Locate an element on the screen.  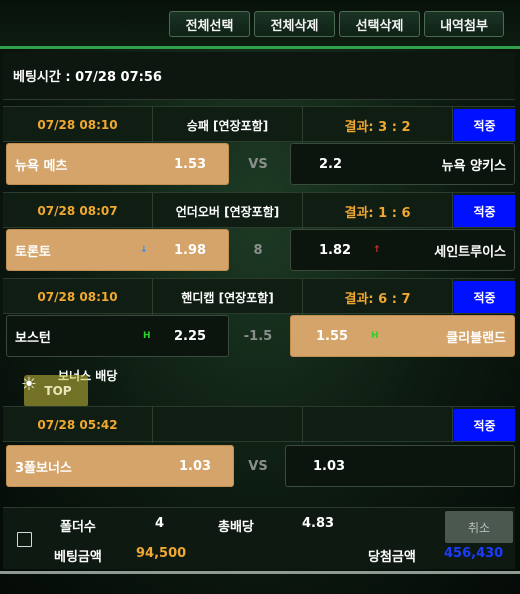
bet-type: 핸디캡 [연장포함] is located at coordinates (228, 297).